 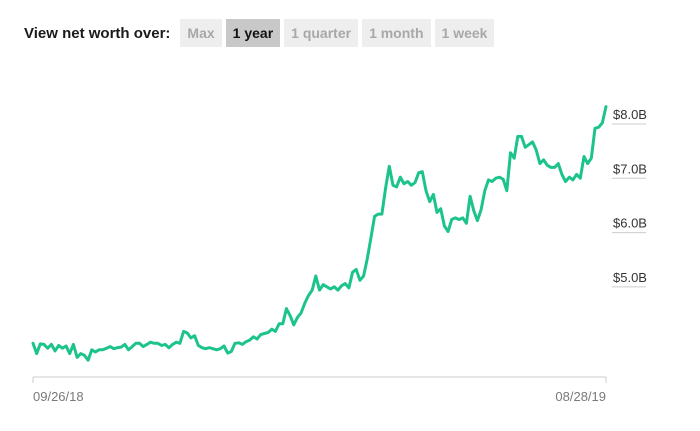 What do you see at coordinates (630, 168) in the screenshot?
I see `y-tick-label: $7.0B` at bounding box center [630, 168].